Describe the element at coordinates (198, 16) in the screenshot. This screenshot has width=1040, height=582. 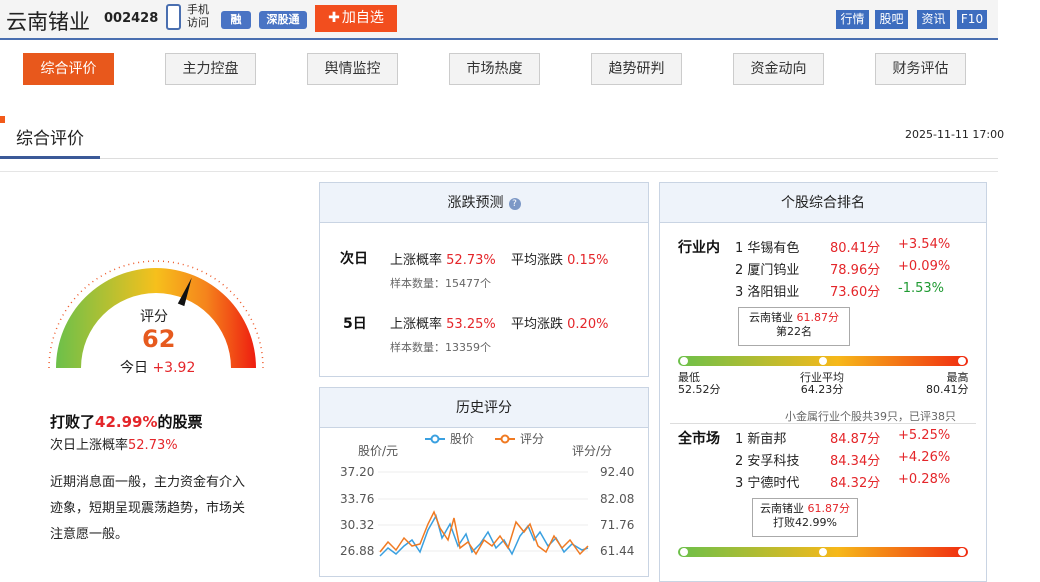
I see `phone-access-link: 手机 访问` at that location.